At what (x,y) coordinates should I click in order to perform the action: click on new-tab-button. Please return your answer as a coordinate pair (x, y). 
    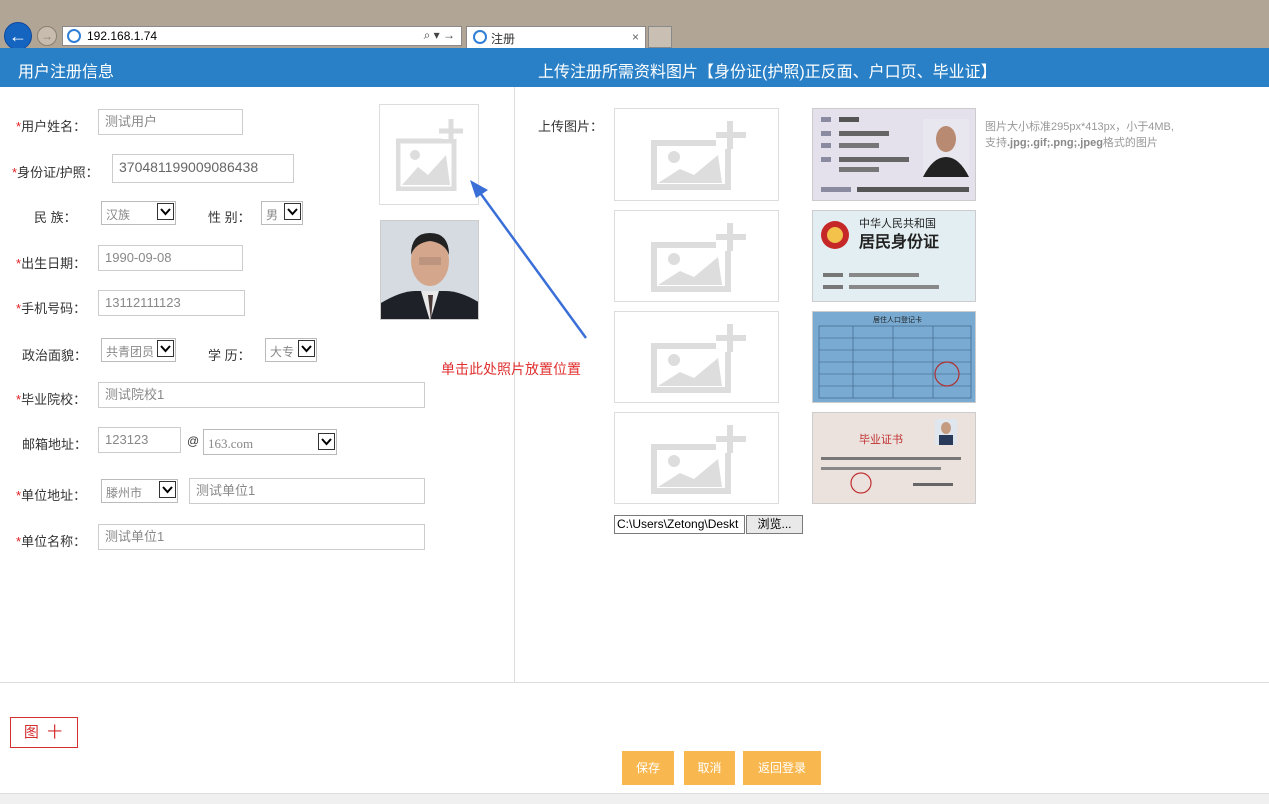
    Looking at the image, I should click on (660, 37).